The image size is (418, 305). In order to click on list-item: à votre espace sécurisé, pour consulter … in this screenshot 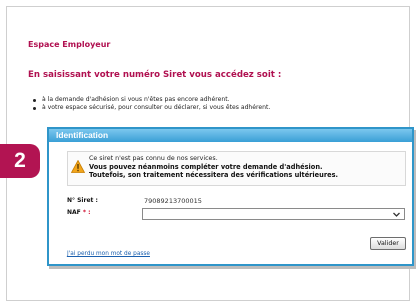, I will do `click(151, 108)`.